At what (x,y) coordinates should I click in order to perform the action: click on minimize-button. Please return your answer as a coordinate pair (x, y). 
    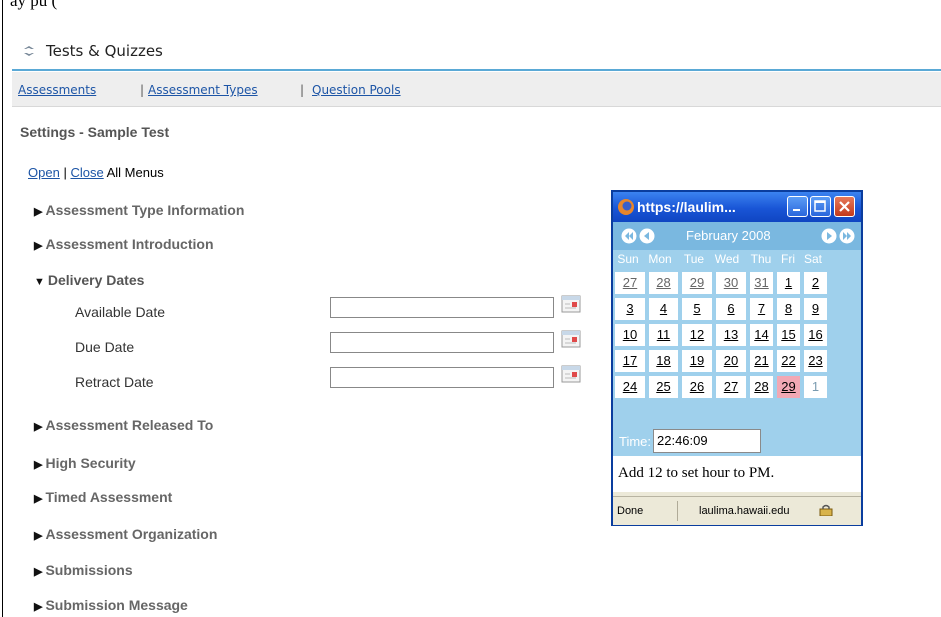
    Looking at the image, I should click on (797, 206).